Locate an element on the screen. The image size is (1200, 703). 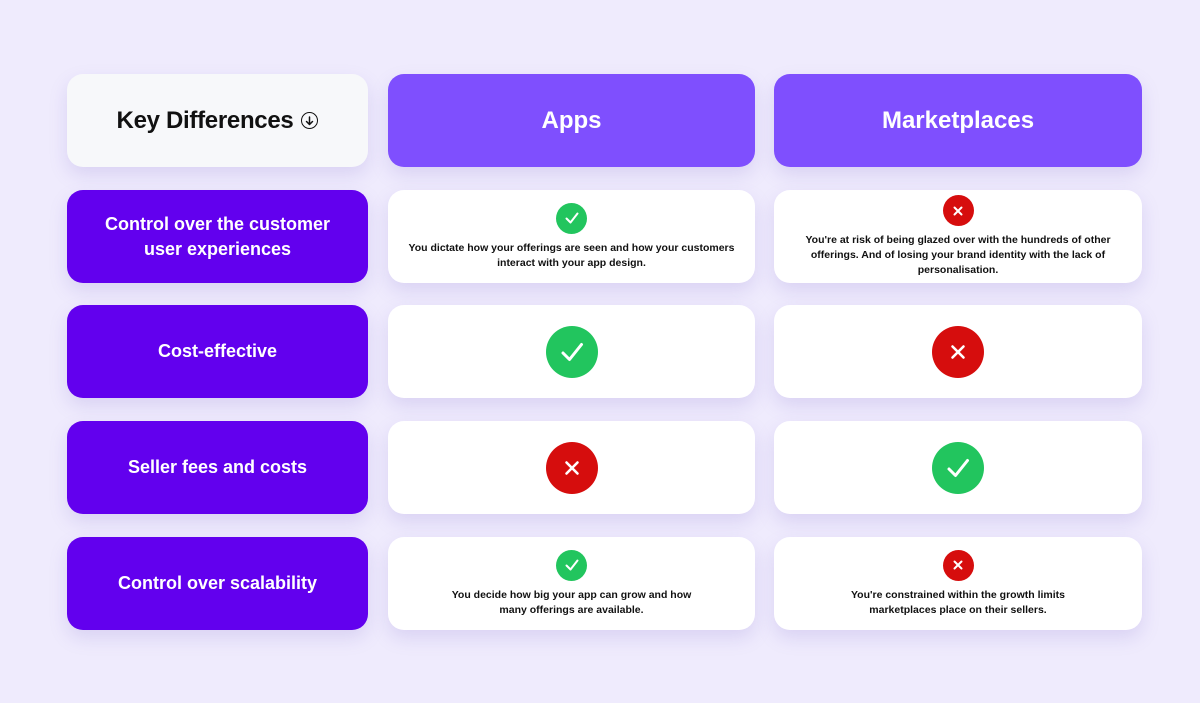
key-differences-header: Key Differences is located at coordinates (217, 120).